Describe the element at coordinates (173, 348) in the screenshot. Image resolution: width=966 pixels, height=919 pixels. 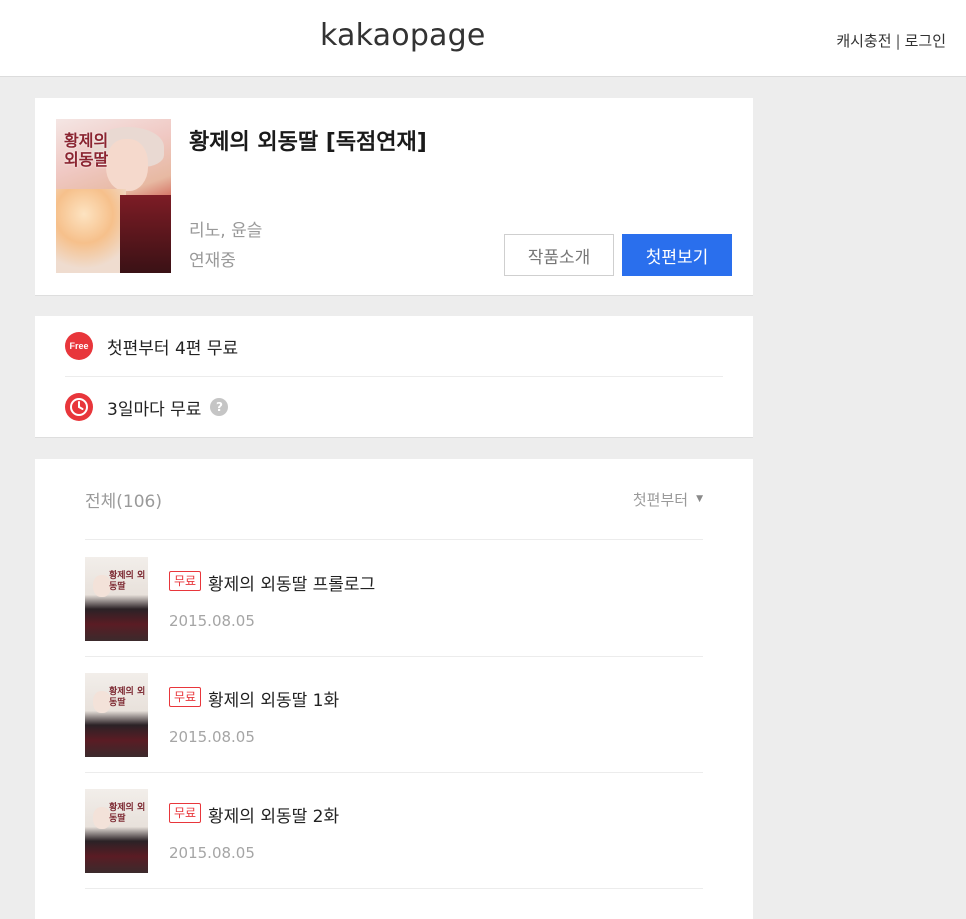
I see `free-episodes-text: 첫편부터 4편 무료` at that location.